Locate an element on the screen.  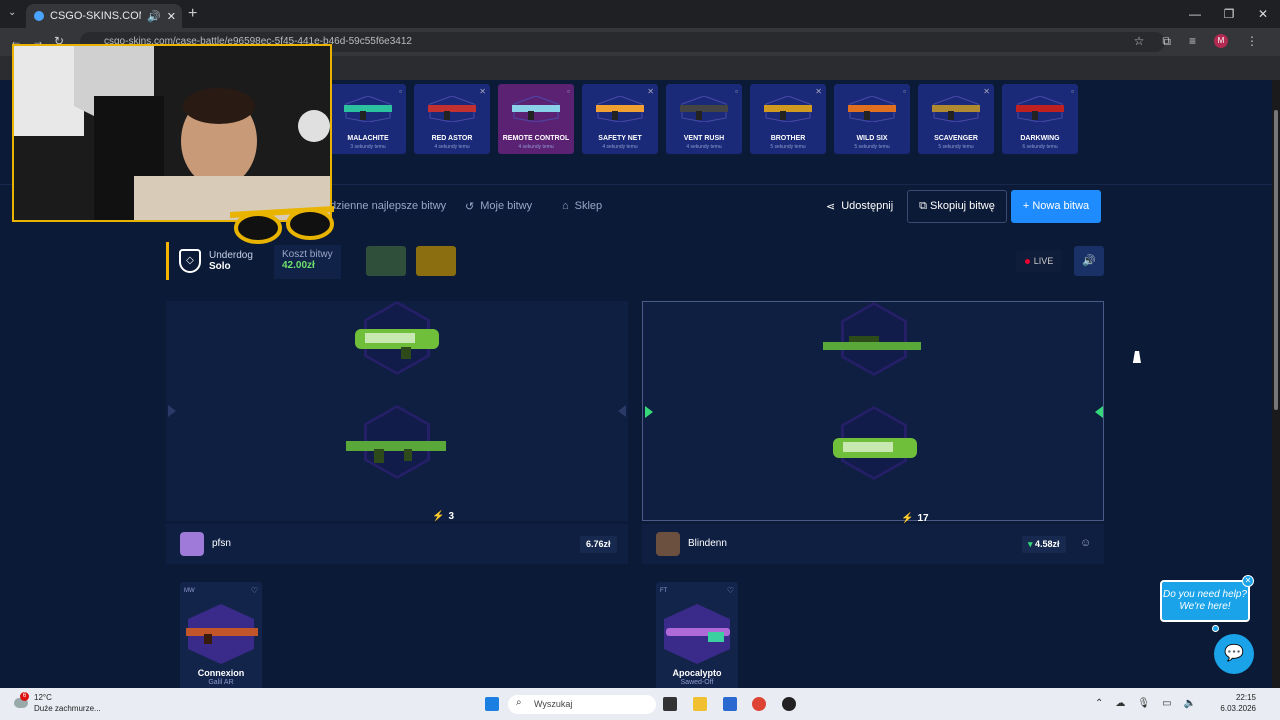
microphone-icon: 🎙 is located at coordinates (1143, 703).